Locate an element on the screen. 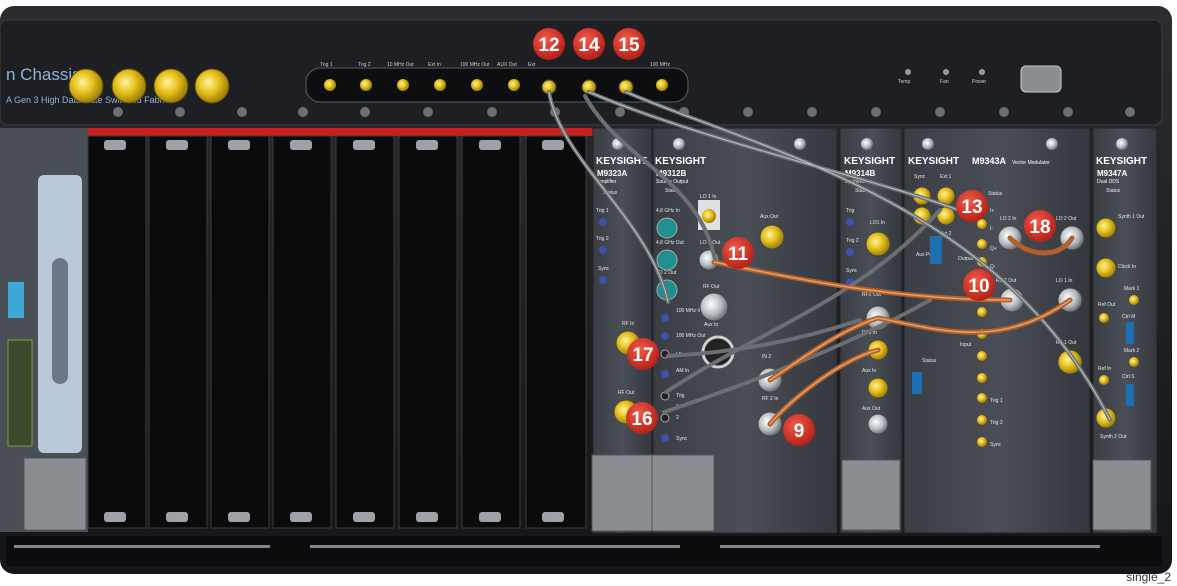  front-port-label: Trig 1 is located at coordinates (326, 65).